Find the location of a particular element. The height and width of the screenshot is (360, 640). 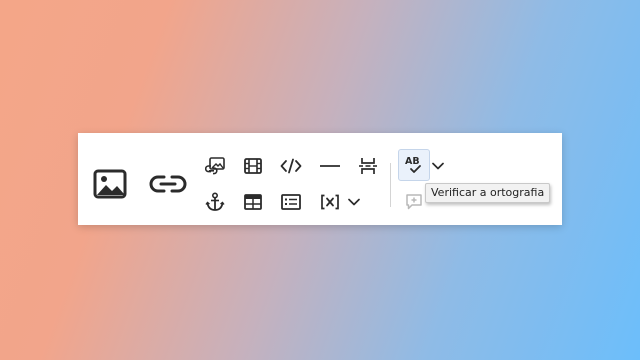

horizontal-line-button is located at coordinates (330, 166).